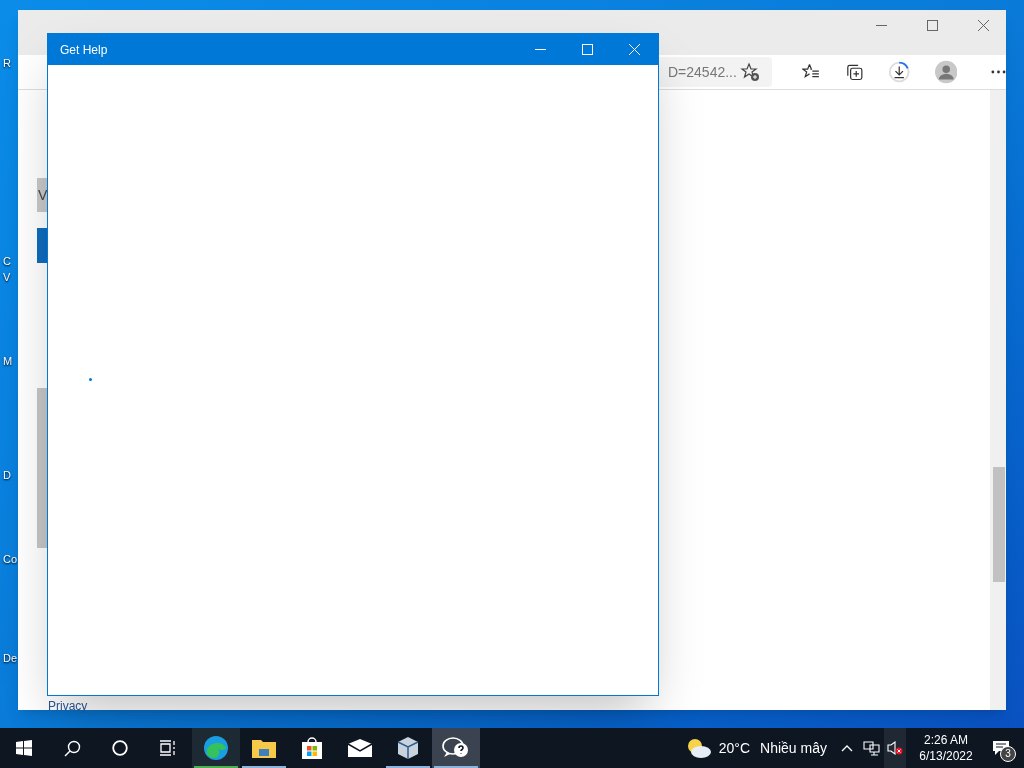  I want to click on close-icon, so click(983, 25).